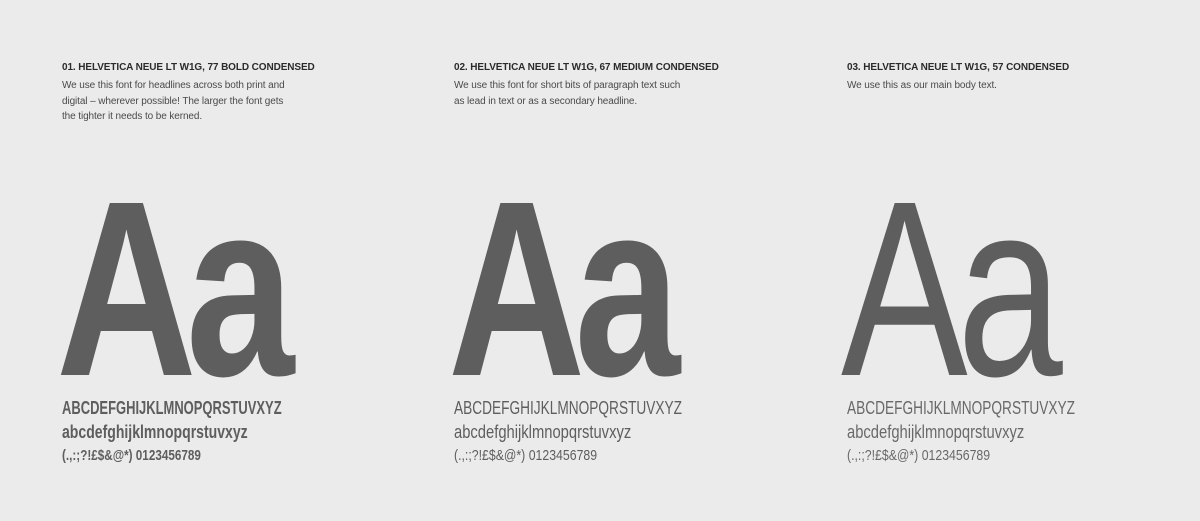 This screenshot has width=1200, height=521. Describe the element at coordinates (922, 85) in the screenshot. I see `font-description: We use this as our main body text.` at that location.